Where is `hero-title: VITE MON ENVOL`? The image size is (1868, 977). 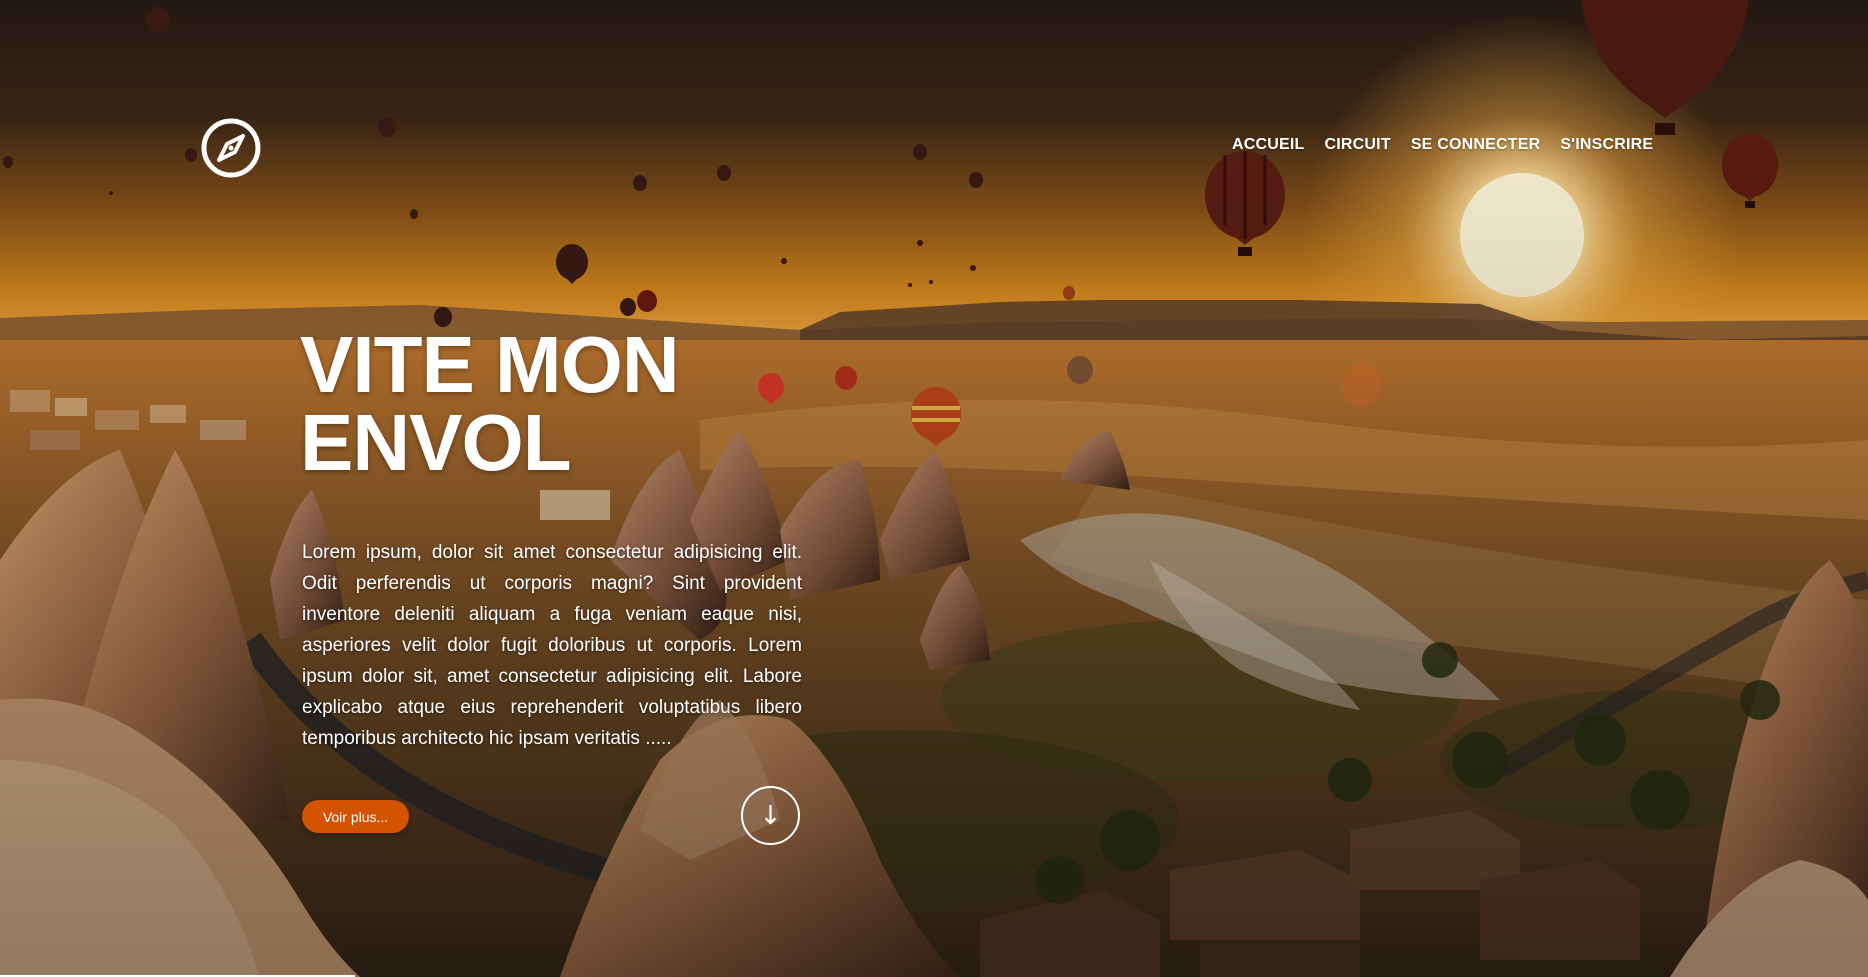 hero-title: VITE MON ENVOL is located at coordinates (560, 403).